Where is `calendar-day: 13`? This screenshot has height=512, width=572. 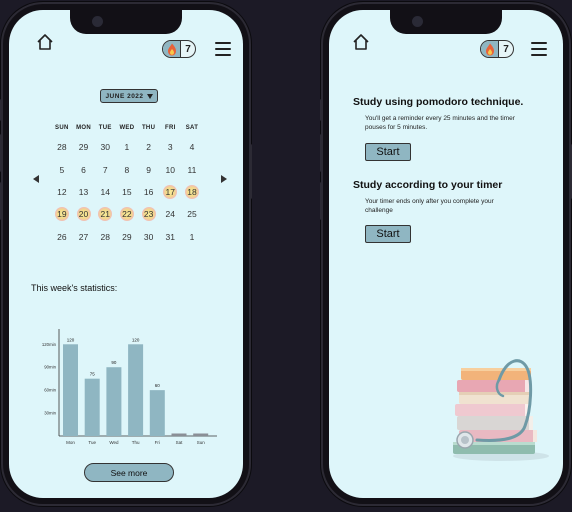 calendar-day: 13 is located at coordinates (84, 192).